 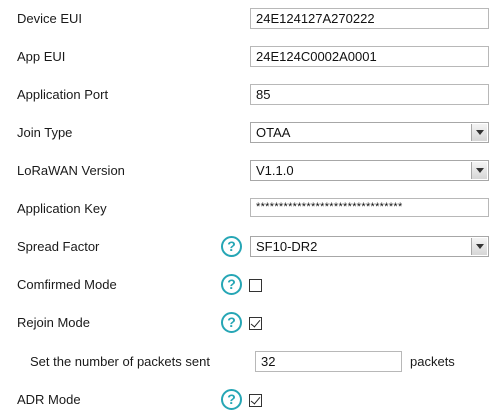 I want to click on lorawan-version-row: LoRaWAN Version V1.1.0, so click(x=251, y=171).